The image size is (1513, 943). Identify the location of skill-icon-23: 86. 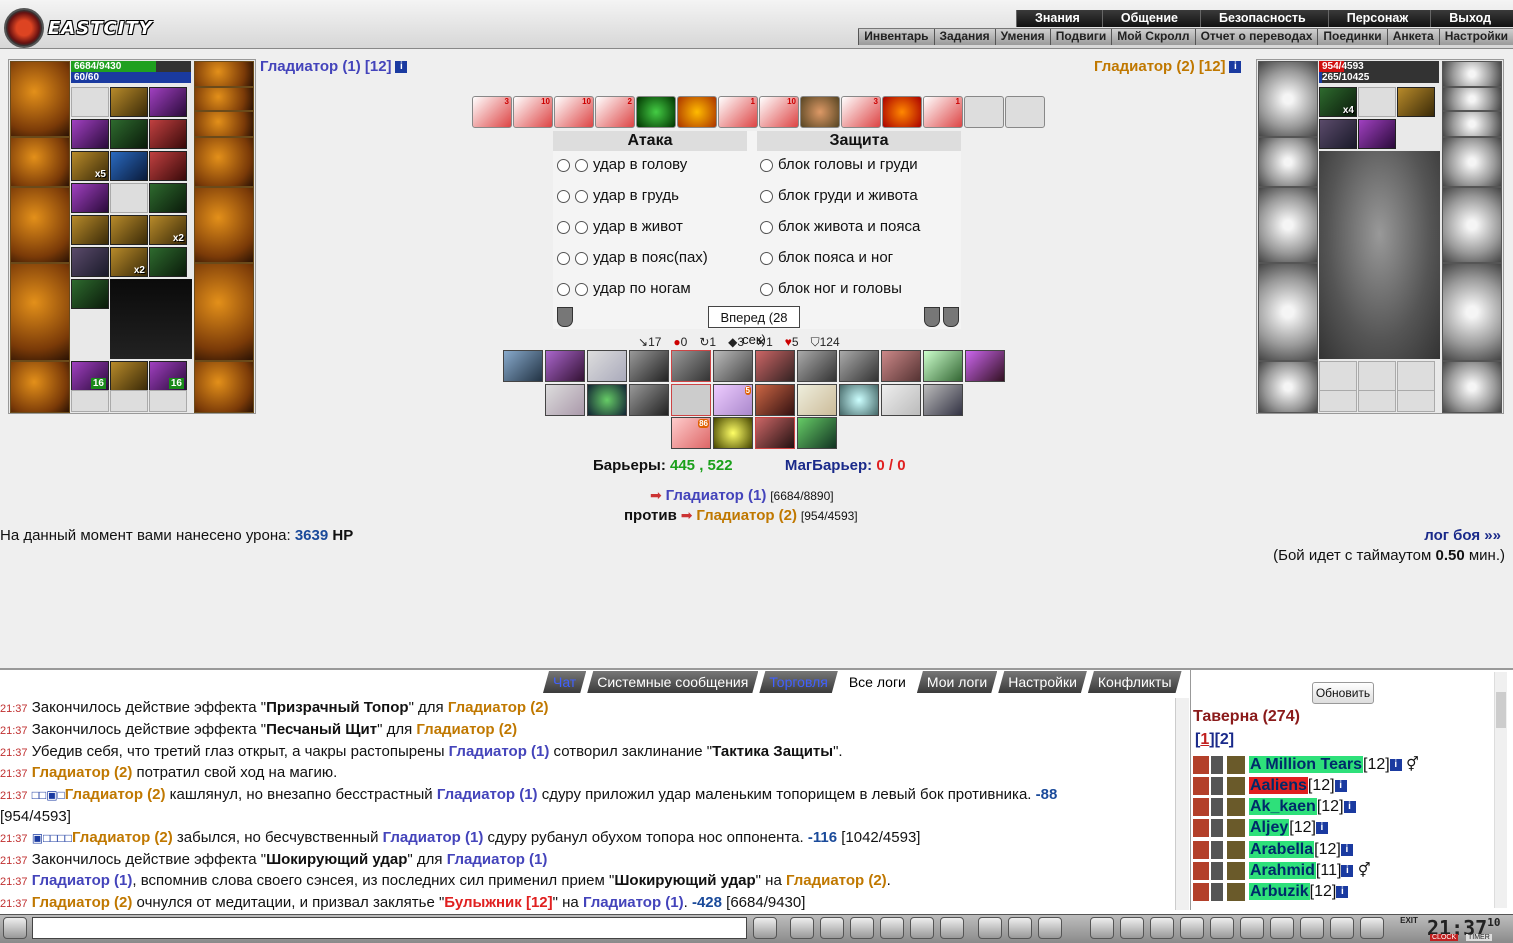
(691, 433).